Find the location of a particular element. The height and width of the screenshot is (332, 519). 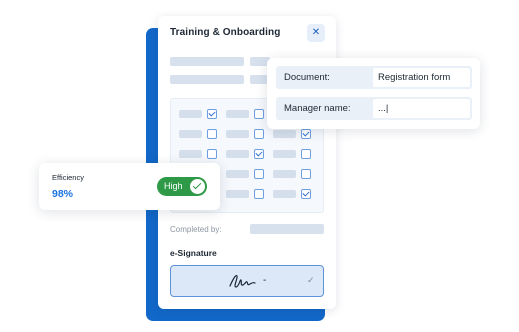

close-icon: ✕ is located at coordinates (316, 33).